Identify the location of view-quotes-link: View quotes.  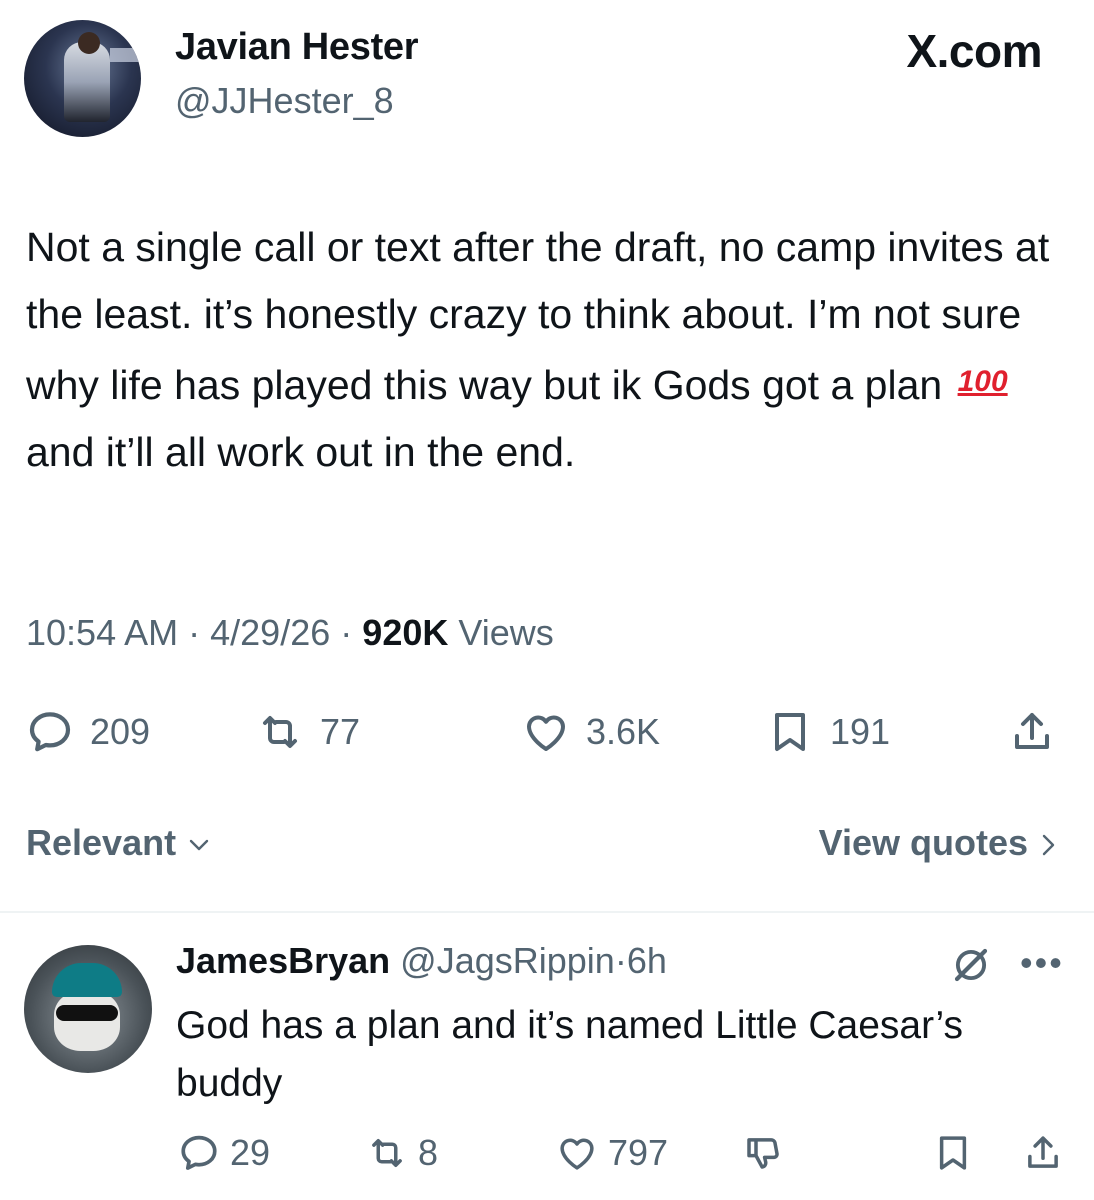
(939, 843).